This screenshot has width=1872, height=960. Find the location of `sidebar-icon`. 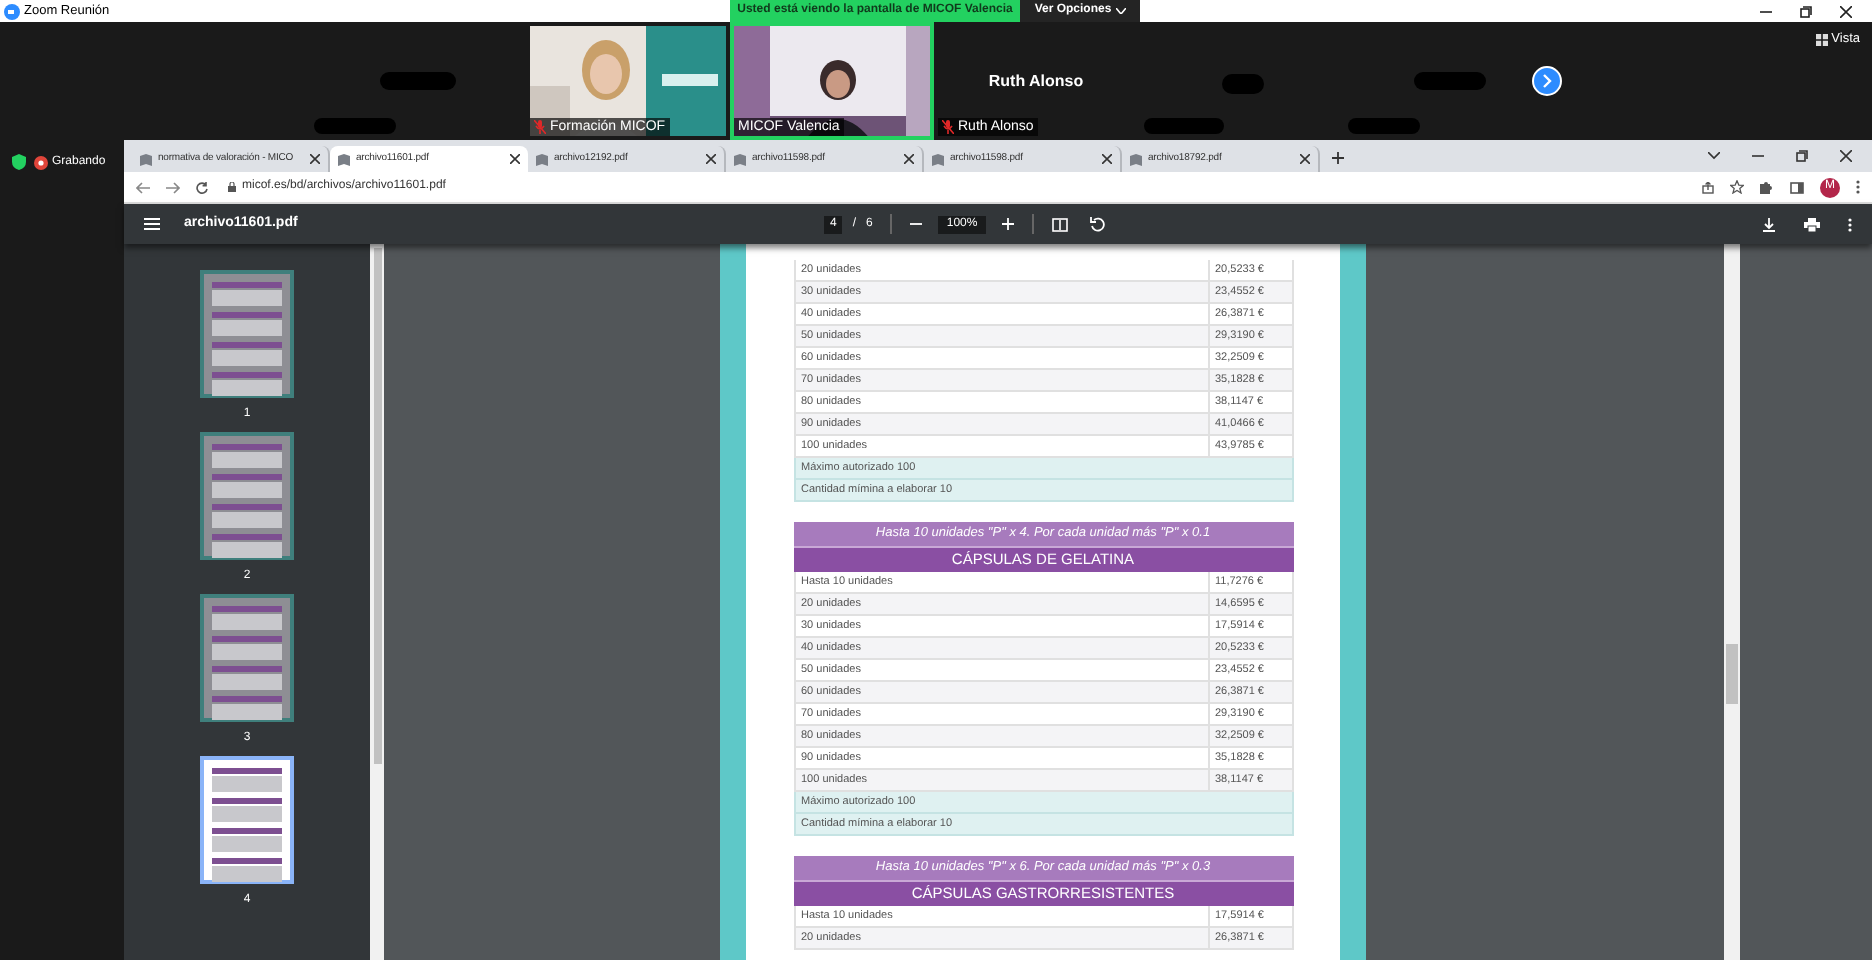

sidebar-icon is located at coordinates (1797, 187).